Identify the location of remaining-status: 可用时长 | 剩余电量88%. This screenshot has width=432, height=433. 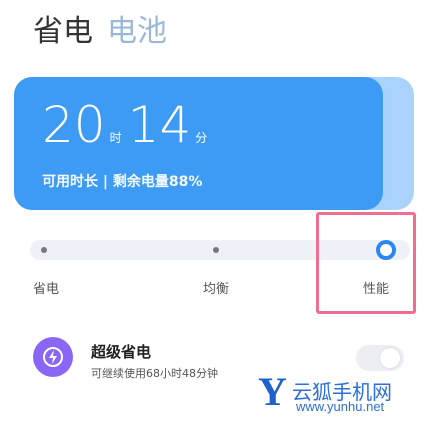
(122, 182).